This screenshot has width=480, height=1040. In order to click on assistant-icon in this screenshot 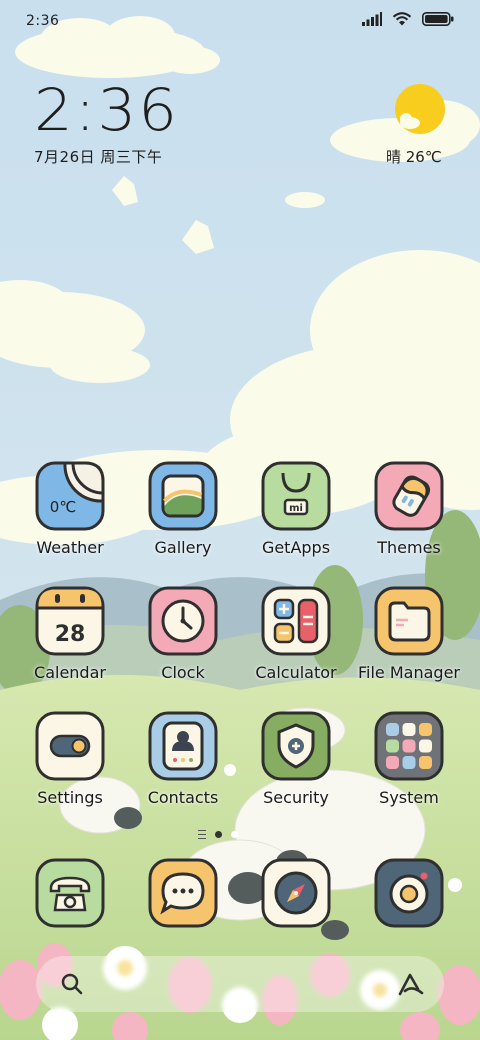, I will do `click(411, 984)`.